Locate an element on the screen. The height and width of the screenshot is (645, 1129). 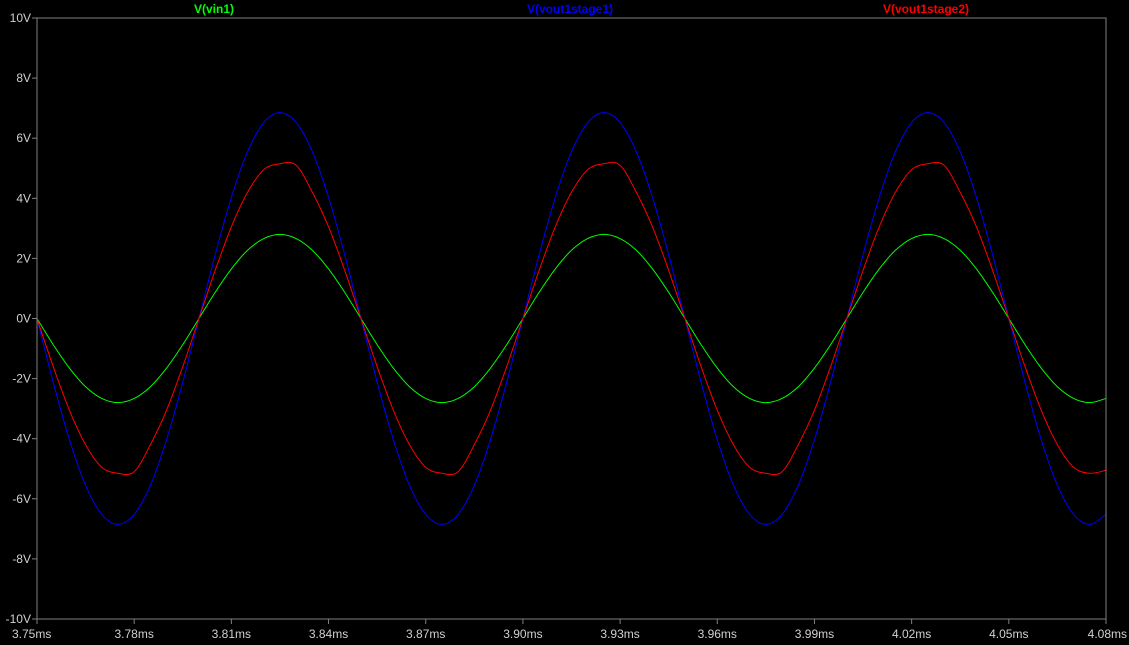
x-tick-label: 3.87ms is located at coordinates (425, 634).